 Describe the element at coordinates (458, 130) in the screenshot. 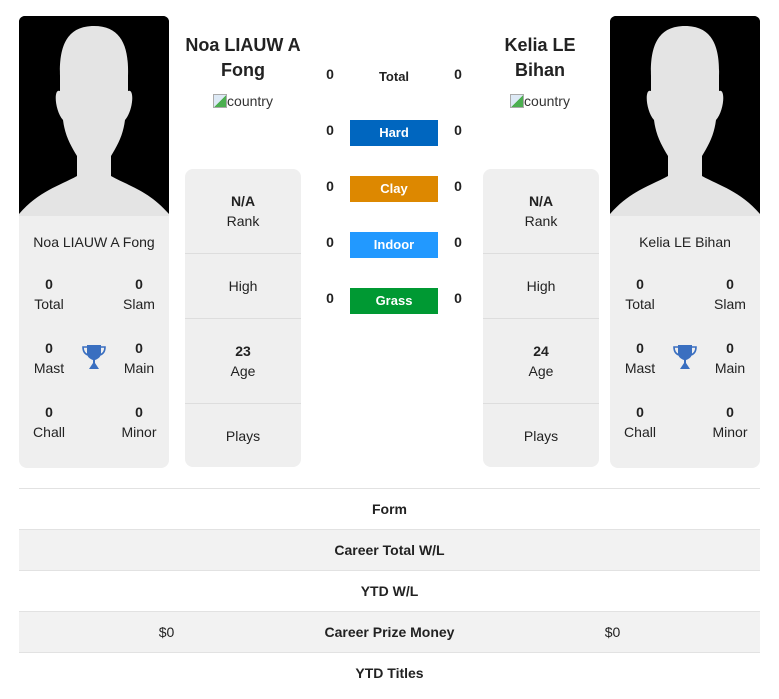

I see `player2-hard-count: 0` at that location.